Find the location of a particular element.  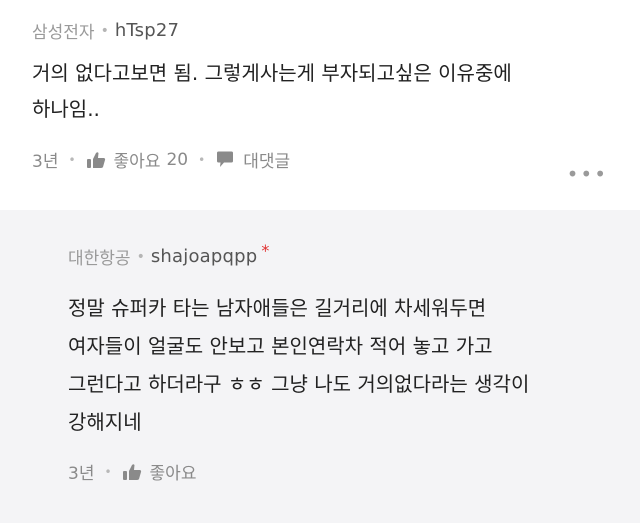

like-count: 20 is located at coordinates (177, 159).